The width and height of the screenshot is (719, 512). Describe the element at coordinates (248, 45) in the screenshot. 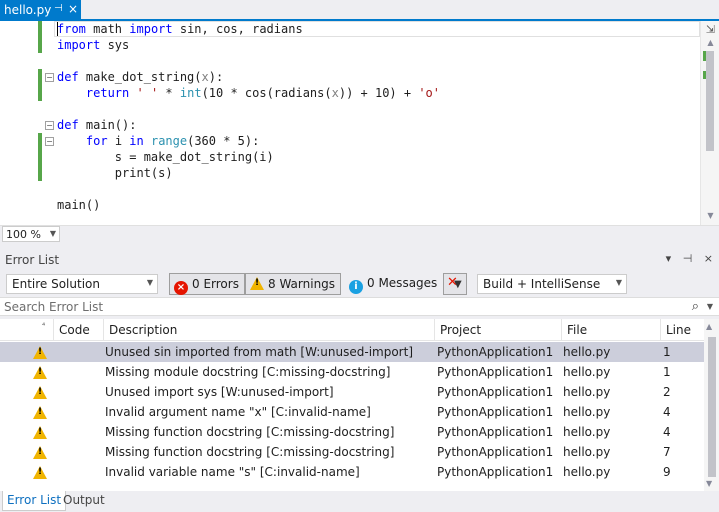

I see `code-line: import sys` at that location.